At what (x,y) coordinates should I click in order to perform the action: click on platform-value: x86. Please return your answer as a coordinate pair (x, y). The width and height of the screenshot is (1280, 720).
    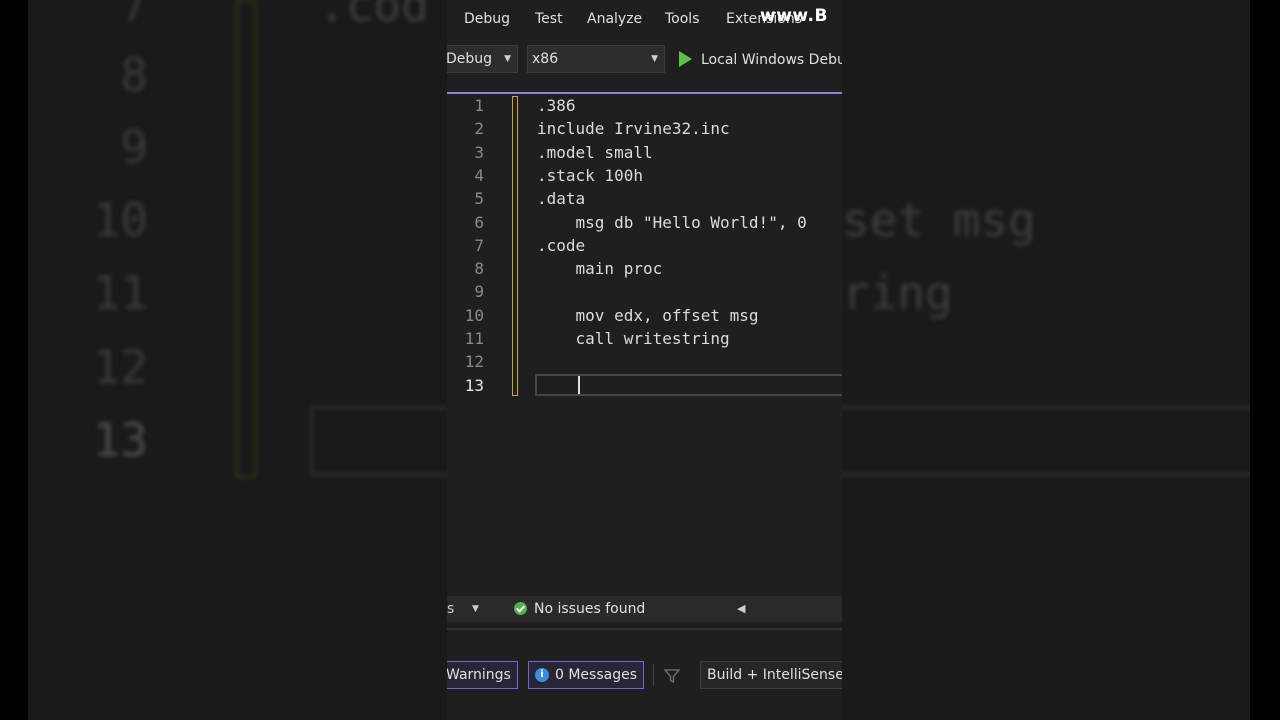
    Looking at the image, I should click on (545, 59).